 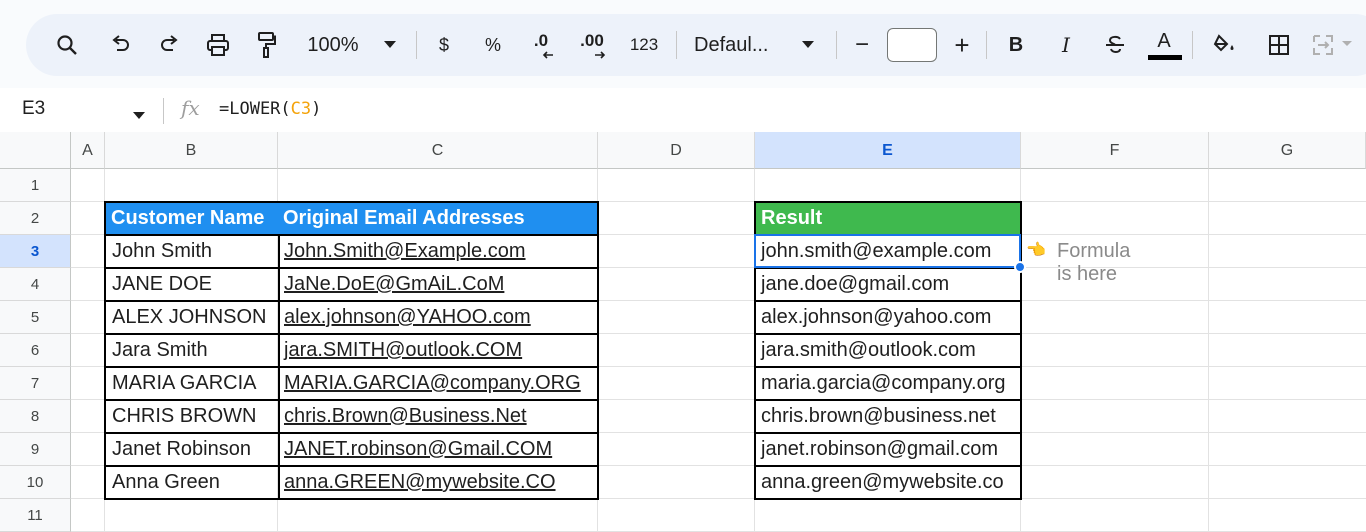 I want to click on currency-symbol: $, so click(x=443, y=44).